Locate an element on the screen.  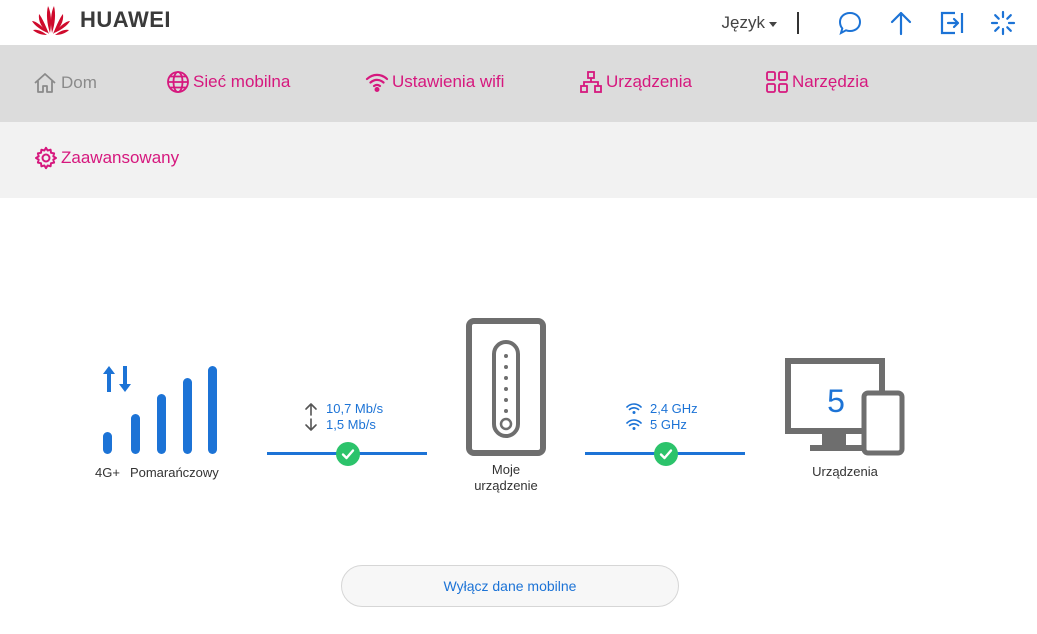
nav-item-tools: Narzędzia is located at coordinates (817, 82).